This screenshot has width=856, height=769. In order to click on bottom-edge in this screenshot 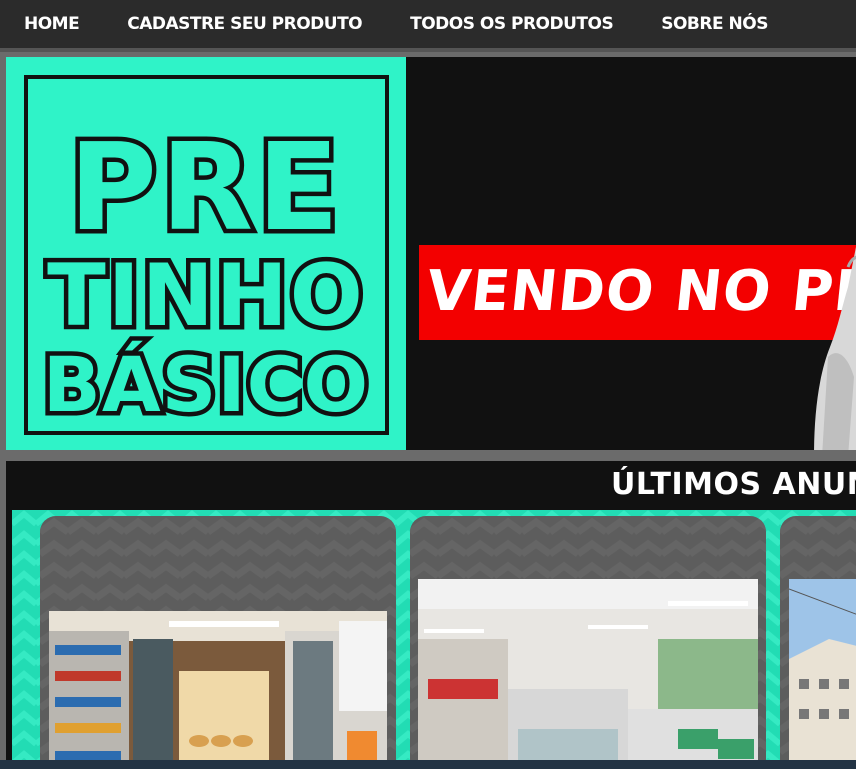, I will do `click(428, 764)`.